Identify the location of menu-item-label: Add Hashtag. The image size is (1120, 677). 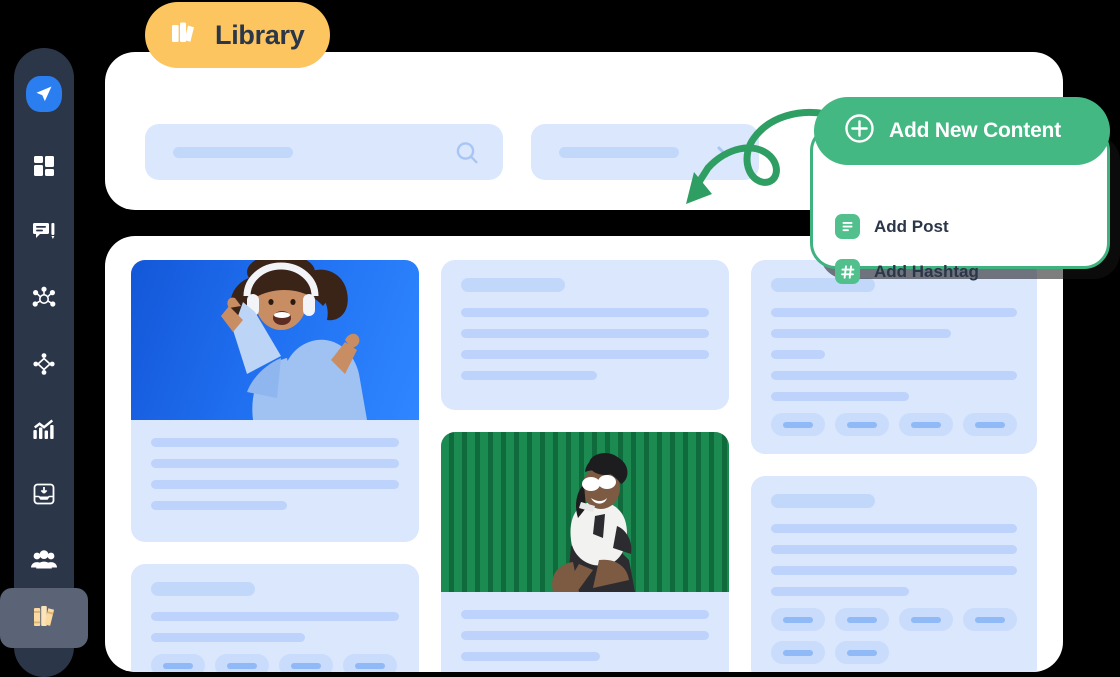
(926, 271).